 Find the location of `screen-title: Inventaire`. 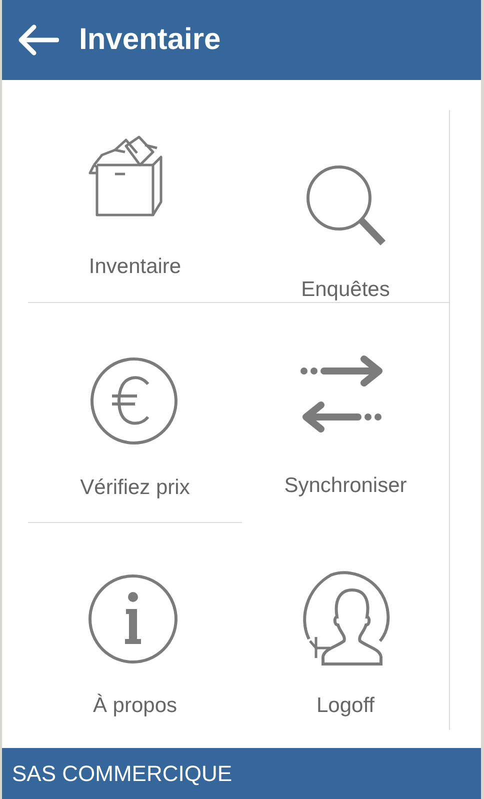

screen-title: Inventaire is located at coordinates (150, 40).